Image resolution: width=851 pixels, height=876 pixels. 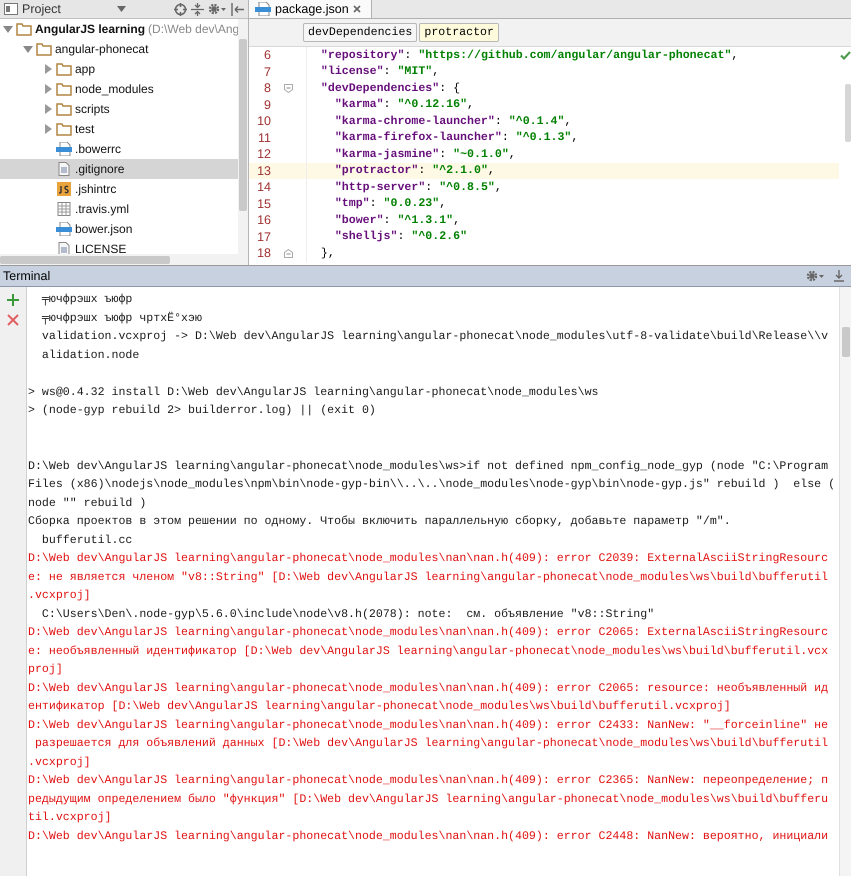 I want to click on line-number: 17, so click(x=264, y=237).